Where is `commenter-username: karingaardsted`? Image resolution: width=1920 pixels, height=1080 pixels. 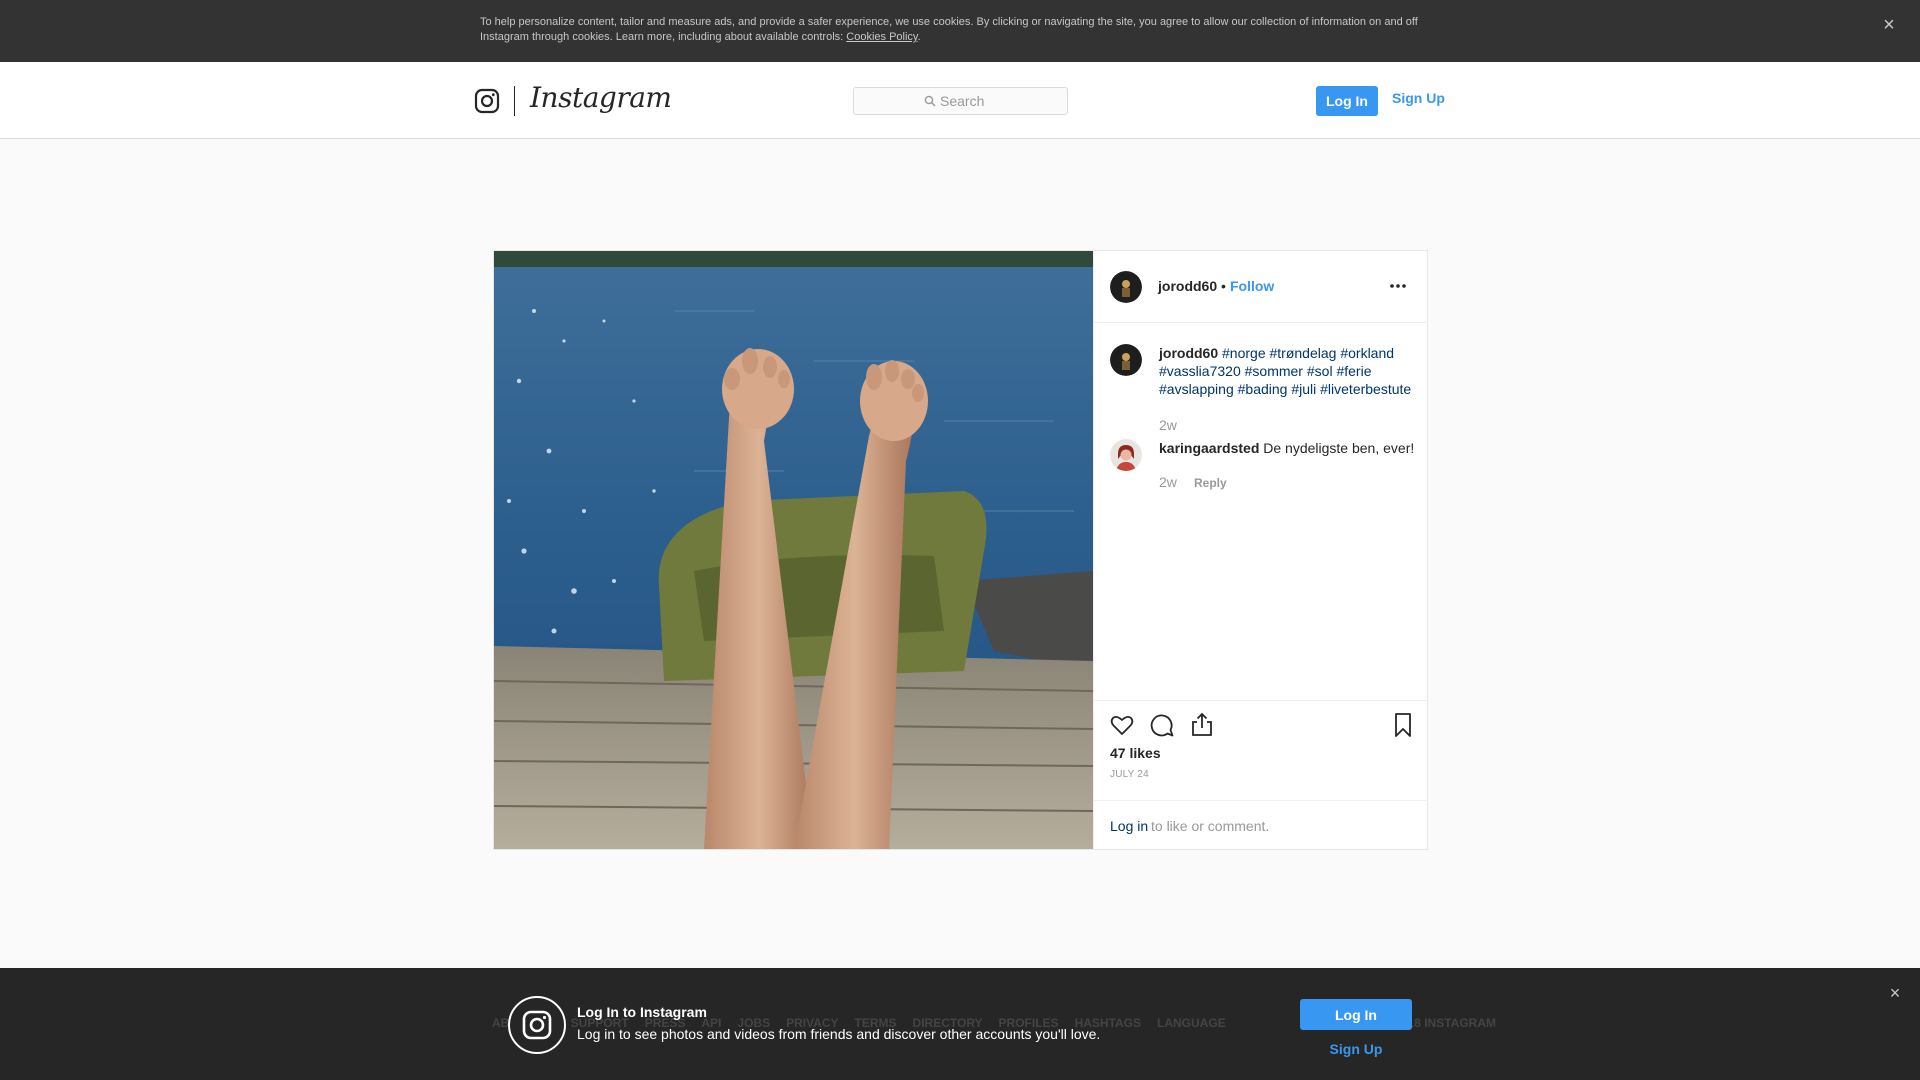 commenter-username: karingaardsted is located at coordinates (1209, 448).